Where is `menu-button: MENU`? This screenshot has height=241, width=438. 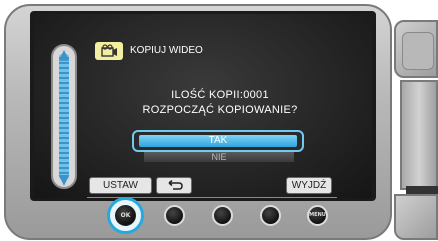 menu-button: MENU is located at coordinates (317, 215).